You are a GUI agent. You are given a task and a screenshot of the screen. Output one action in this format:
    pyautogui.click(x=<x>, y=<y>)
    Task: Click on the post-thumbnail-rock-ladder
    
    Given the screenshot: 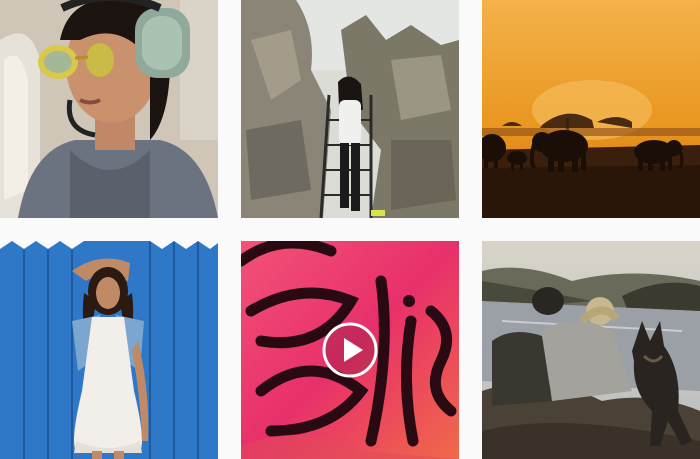 What is the action you would take?
    pyautogui.click(x=350, y=109)
    